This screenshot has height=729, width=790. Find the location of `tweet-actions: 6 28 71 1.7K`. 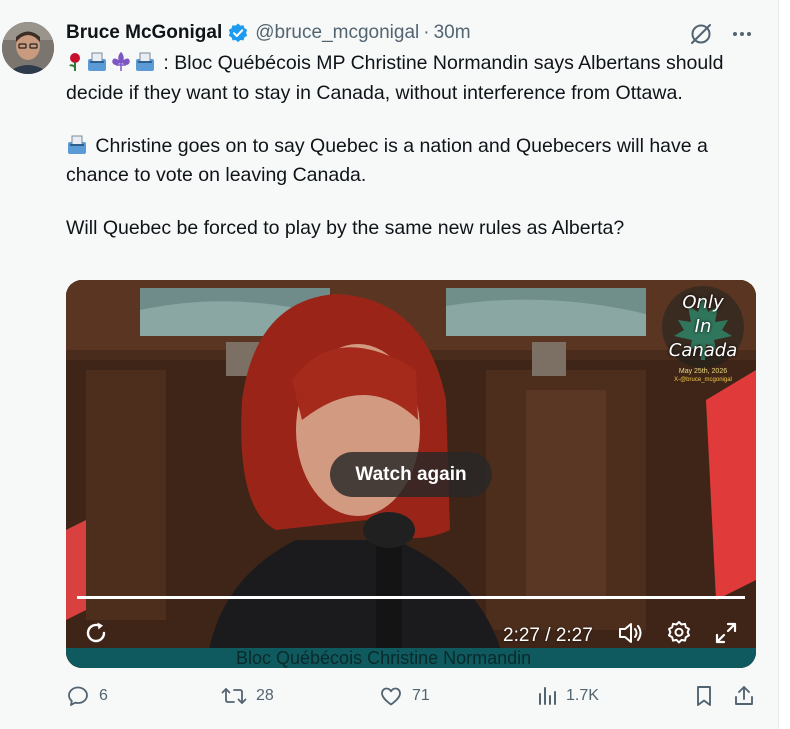

tweet-actions: 6 28 71 1.7K is located at coordinates (411, 698).